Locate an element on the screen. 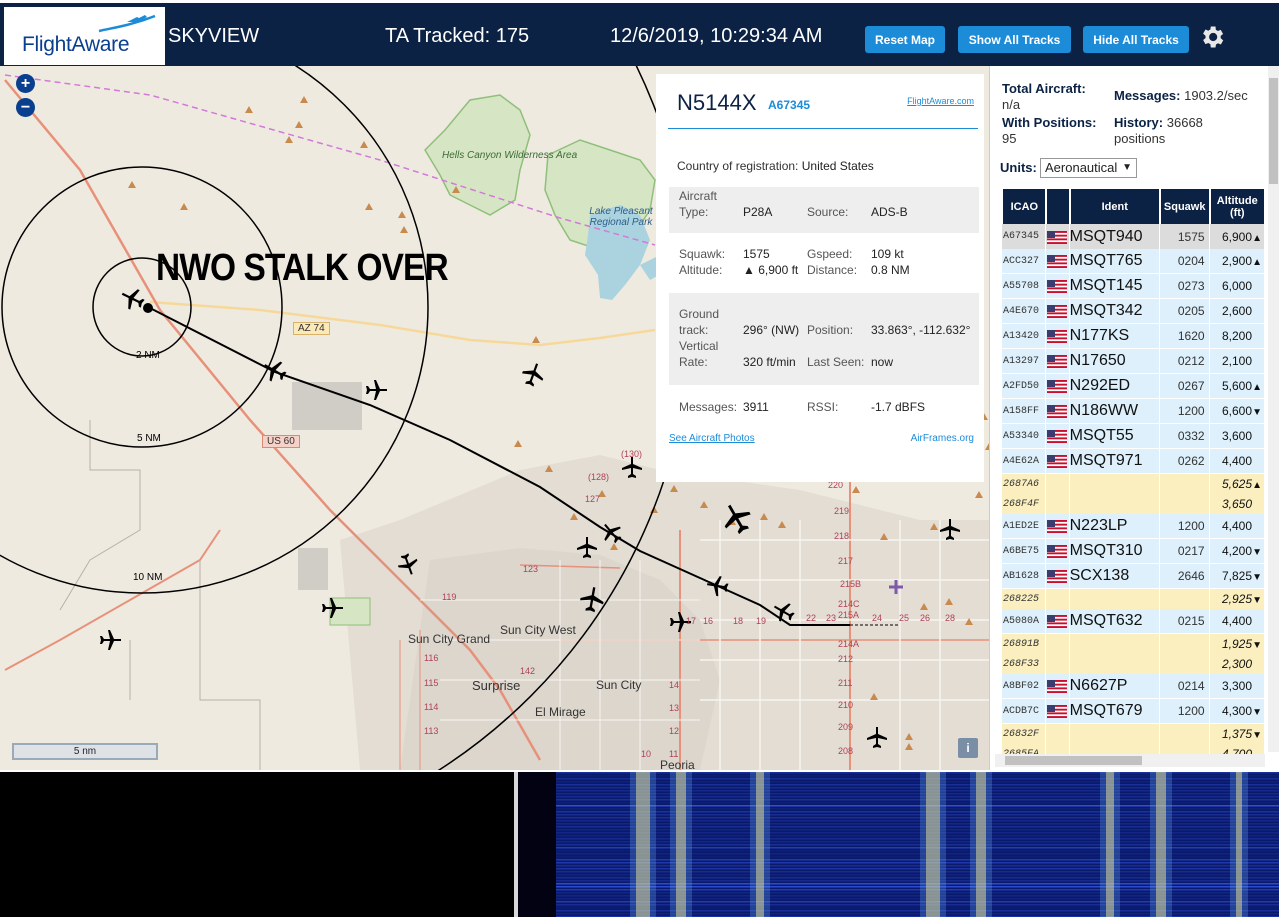 The height and width of the screenshot is (917, 1279). history-unit: positions is located at coordinates (1140, 138).